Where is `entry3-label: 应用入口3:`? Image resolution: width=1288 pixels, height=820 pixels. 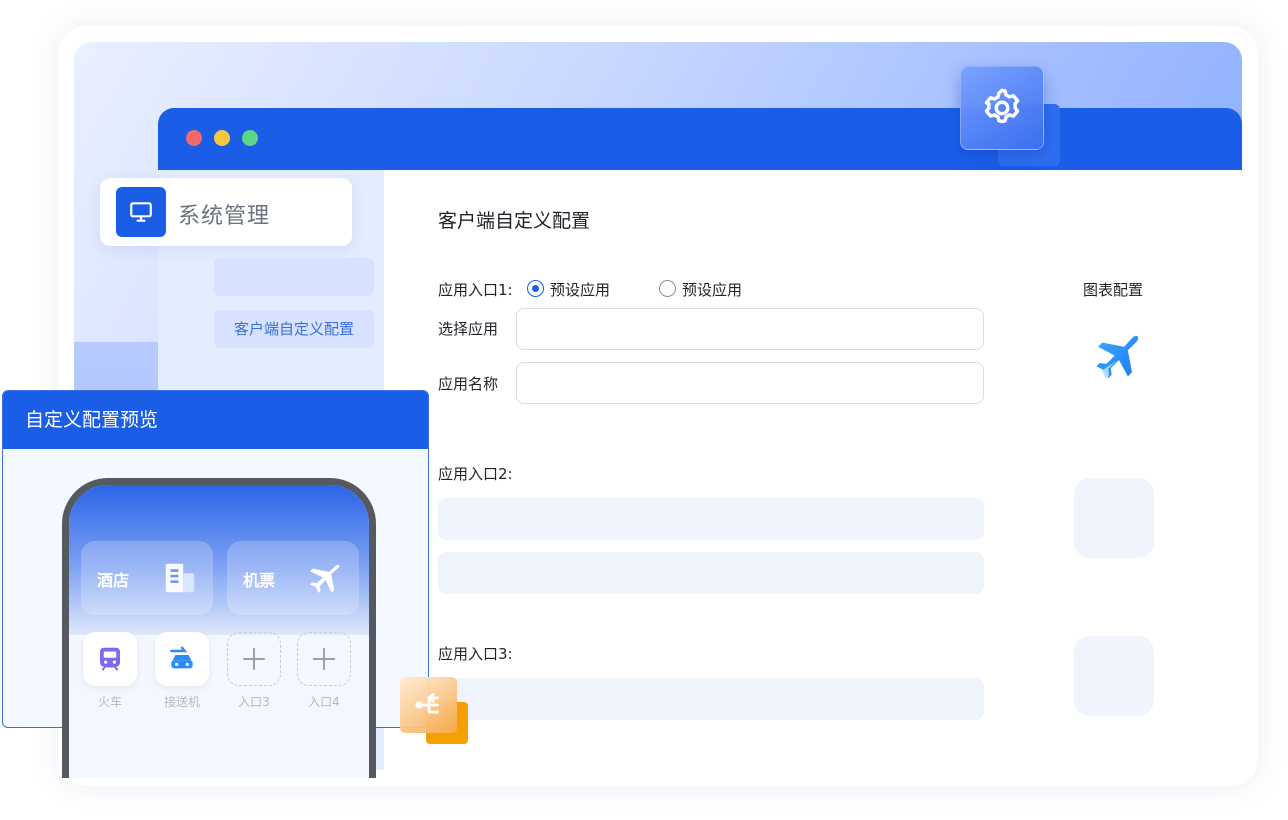
entry3-label: 应用入口3: is located at coordinates (475, 654).